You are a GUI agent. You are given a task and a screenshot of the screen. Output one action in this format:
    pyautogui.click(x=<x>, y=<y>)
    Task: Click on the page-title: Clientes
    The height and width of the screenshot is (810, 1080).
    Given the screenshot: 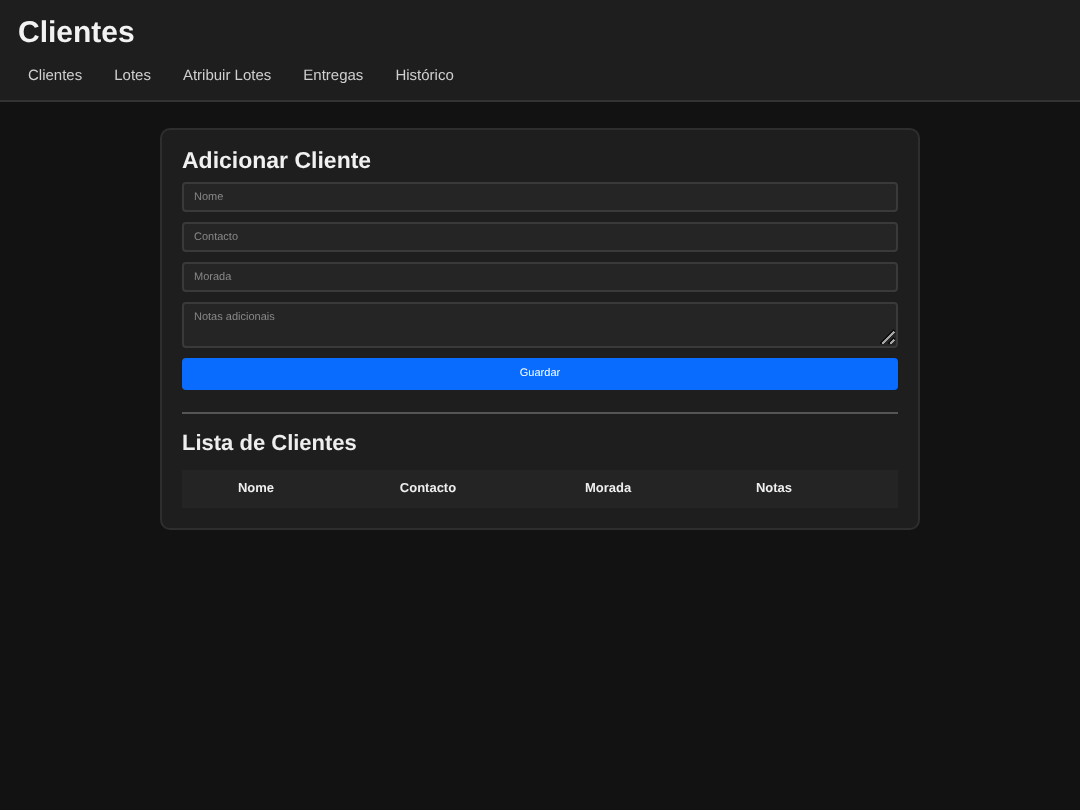 What is the action you would take?
    pyautogui.click(x=76, y=33)
    